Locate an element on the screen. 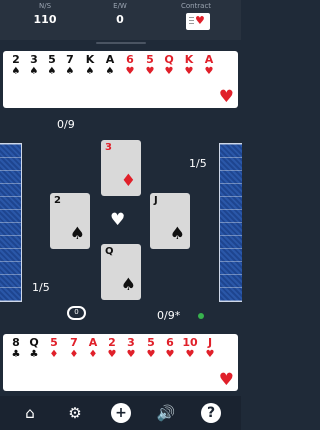 Image resolution: width=320 pixels, height=430 pixels. ew-label: E/W is located at coordinates (120, 6).